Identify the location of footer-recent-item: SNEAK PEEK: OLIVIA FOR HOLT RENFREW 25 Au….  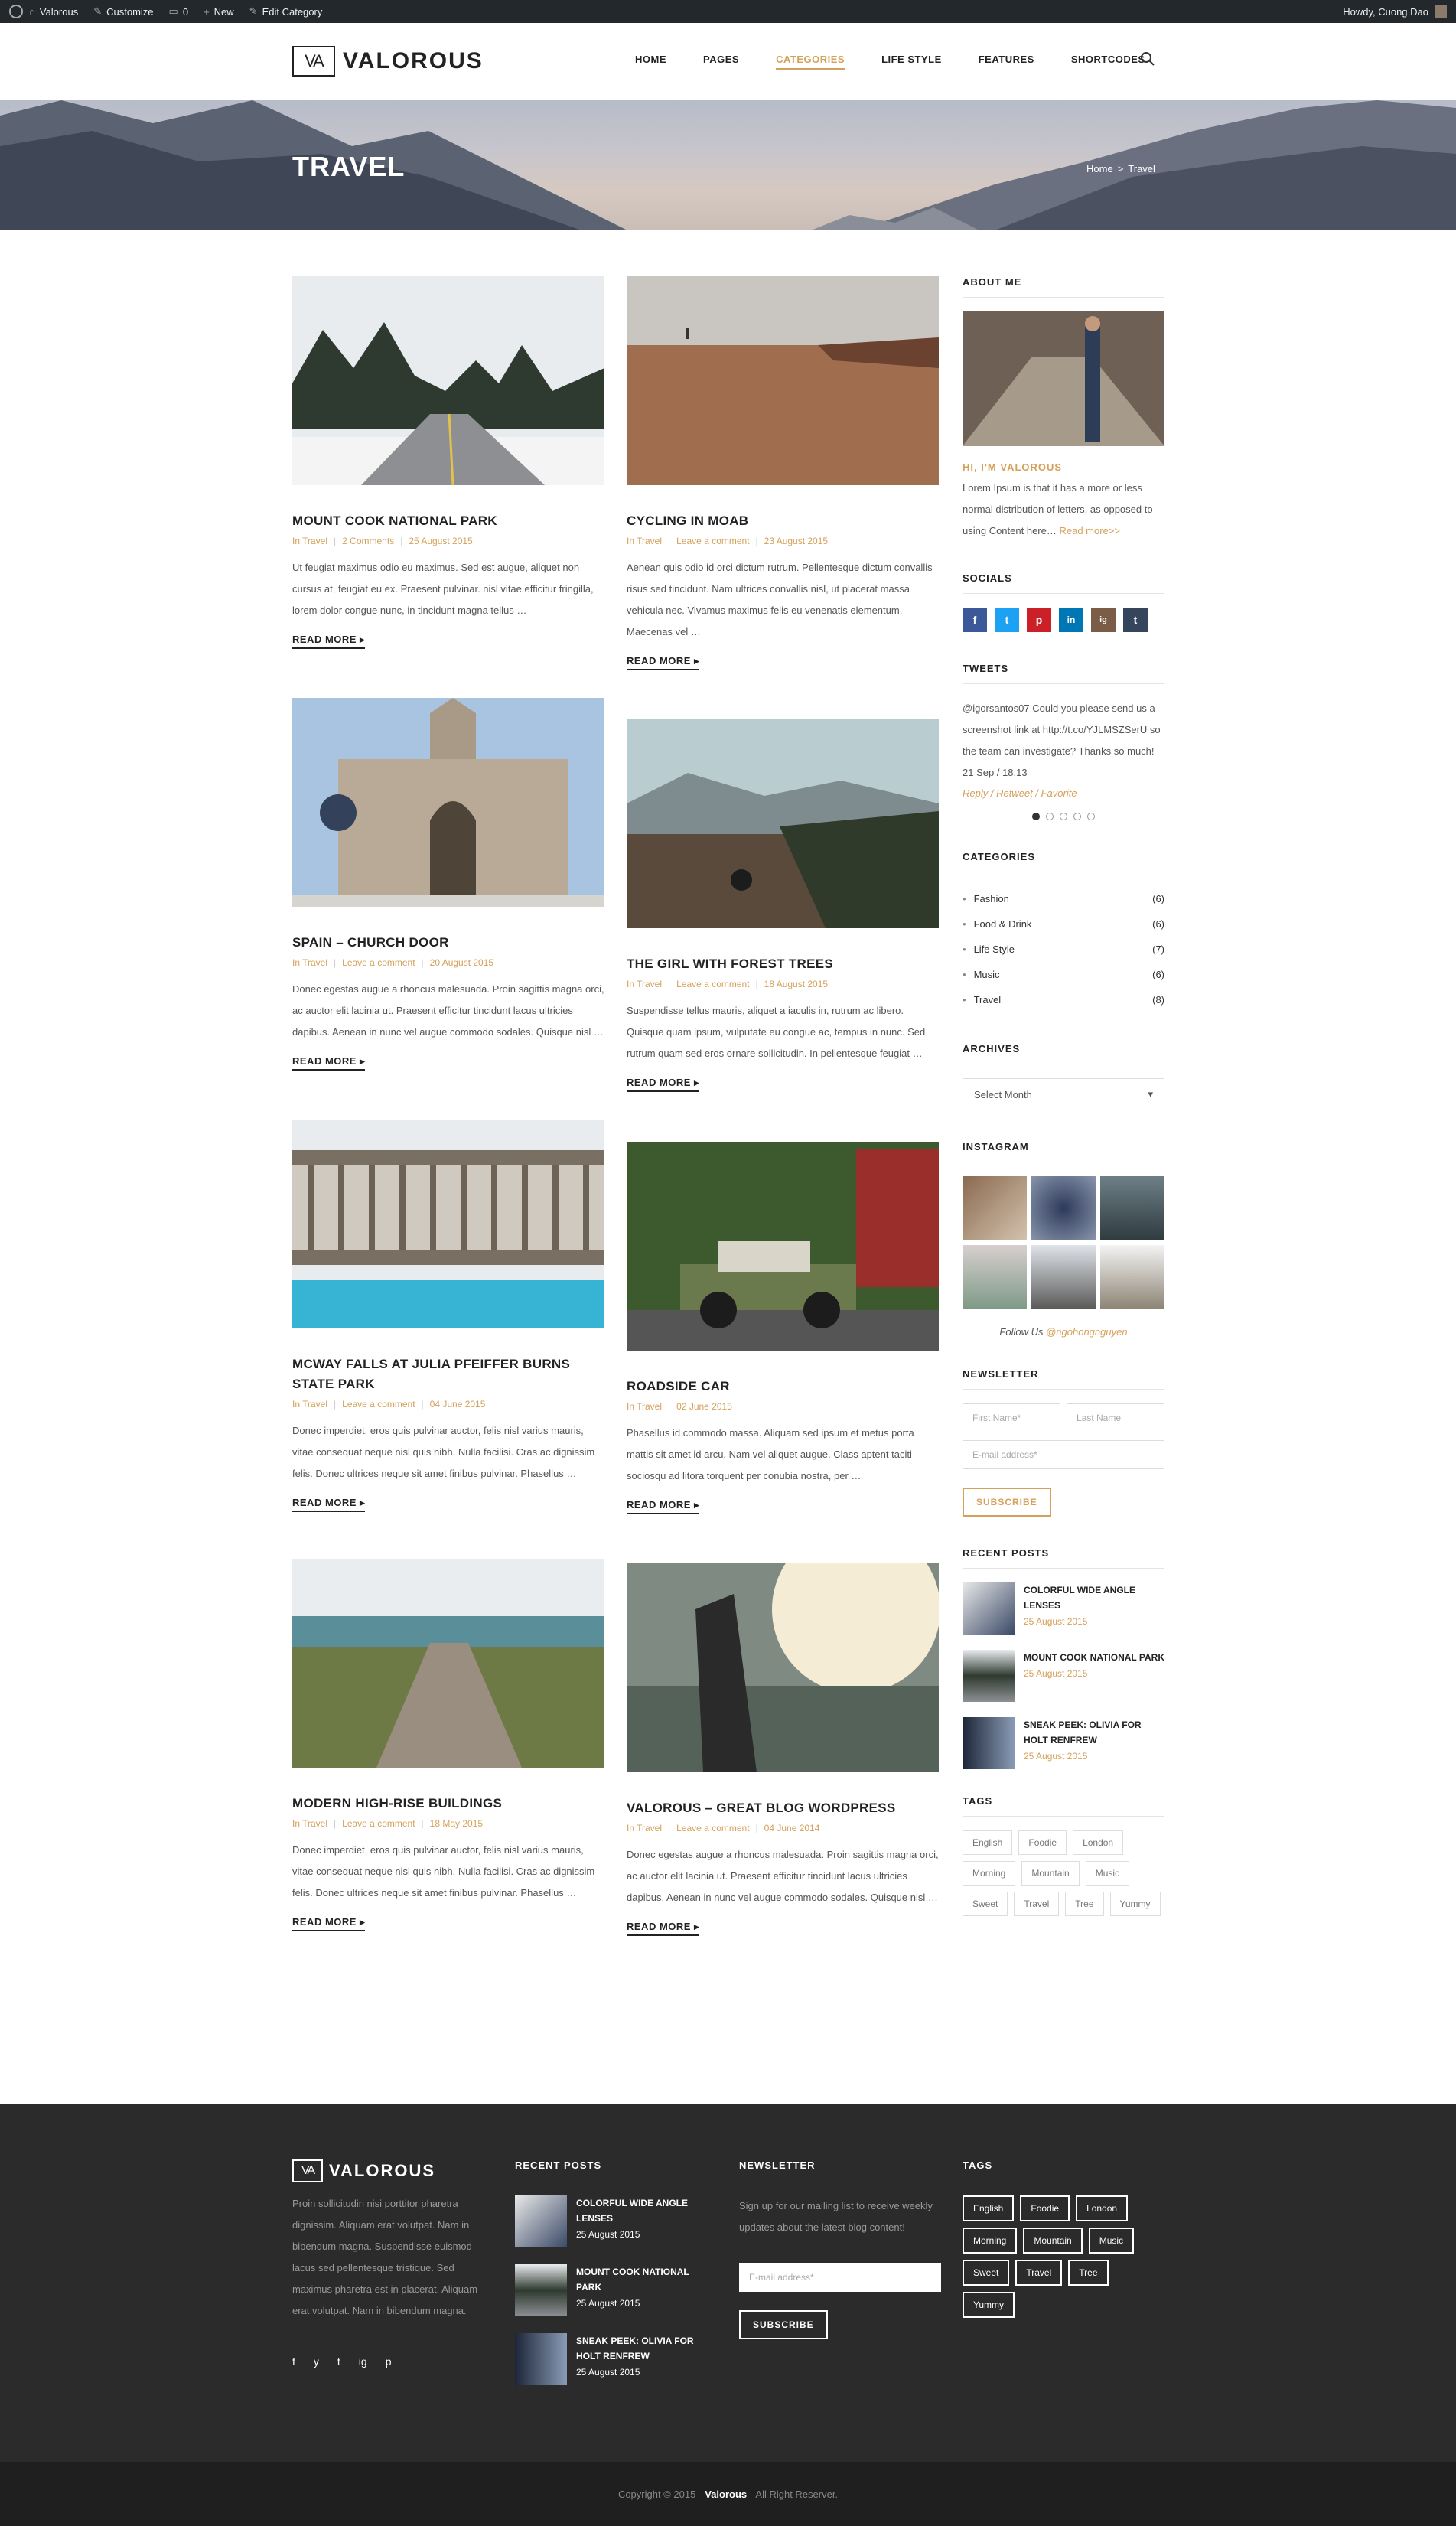
(610, 2359).